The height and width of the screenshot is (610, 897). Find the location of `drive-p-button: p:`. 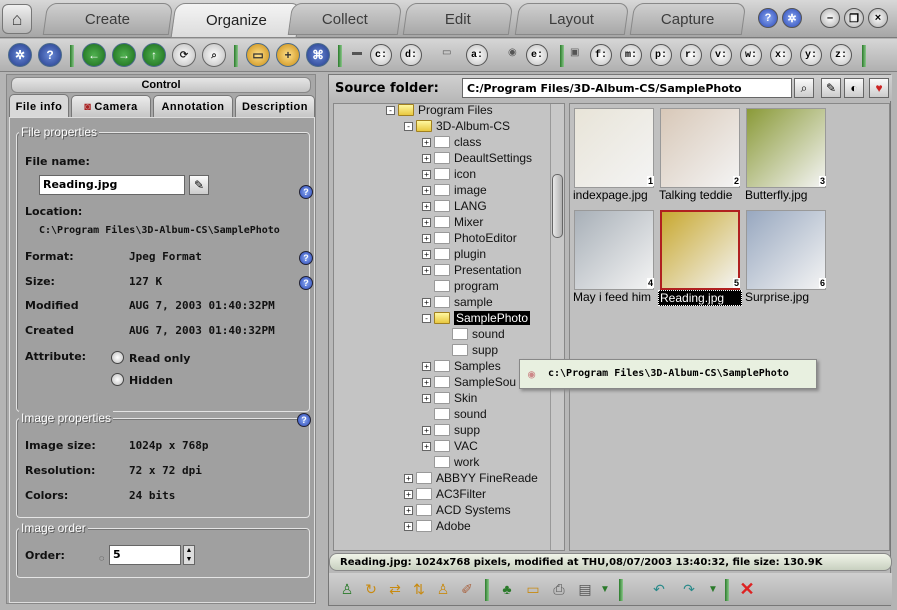

drive-p-button: p: is located at coordinates (661, 55).